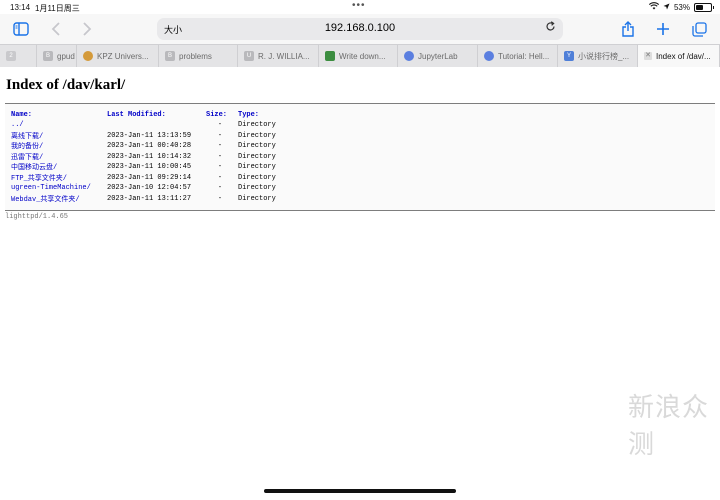 The height and width of the screenshot is (500, 720). I want to click on back-icon, so click(56, 29).